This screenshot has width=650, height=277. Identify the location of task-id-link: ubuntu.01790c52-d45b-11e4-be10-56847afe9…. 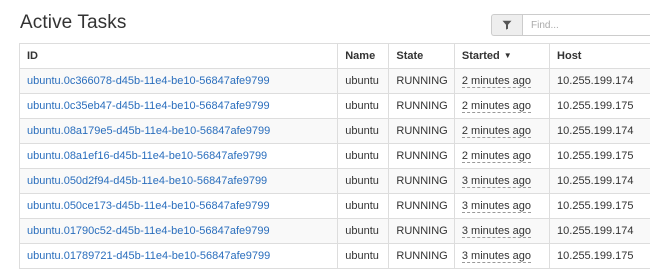
(148, 231).